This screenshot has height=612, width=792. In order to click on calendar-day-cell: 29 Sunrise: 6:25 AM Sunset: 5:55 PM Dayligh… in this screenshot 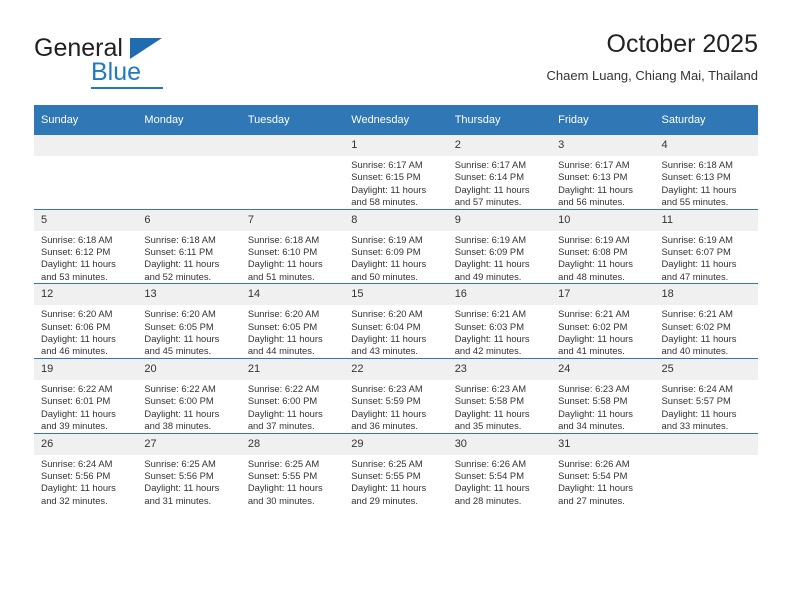, I will do `click(396, 470)`.